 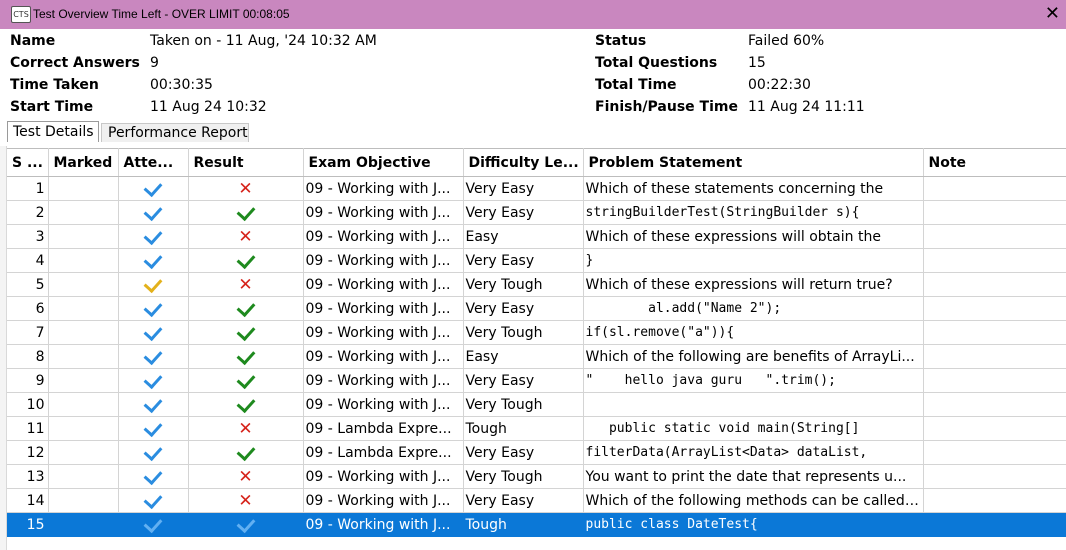 What do you see at coordinates (28, 308) in the screenshot?
I see `row-number: 6` at bounding box center [28, 308].